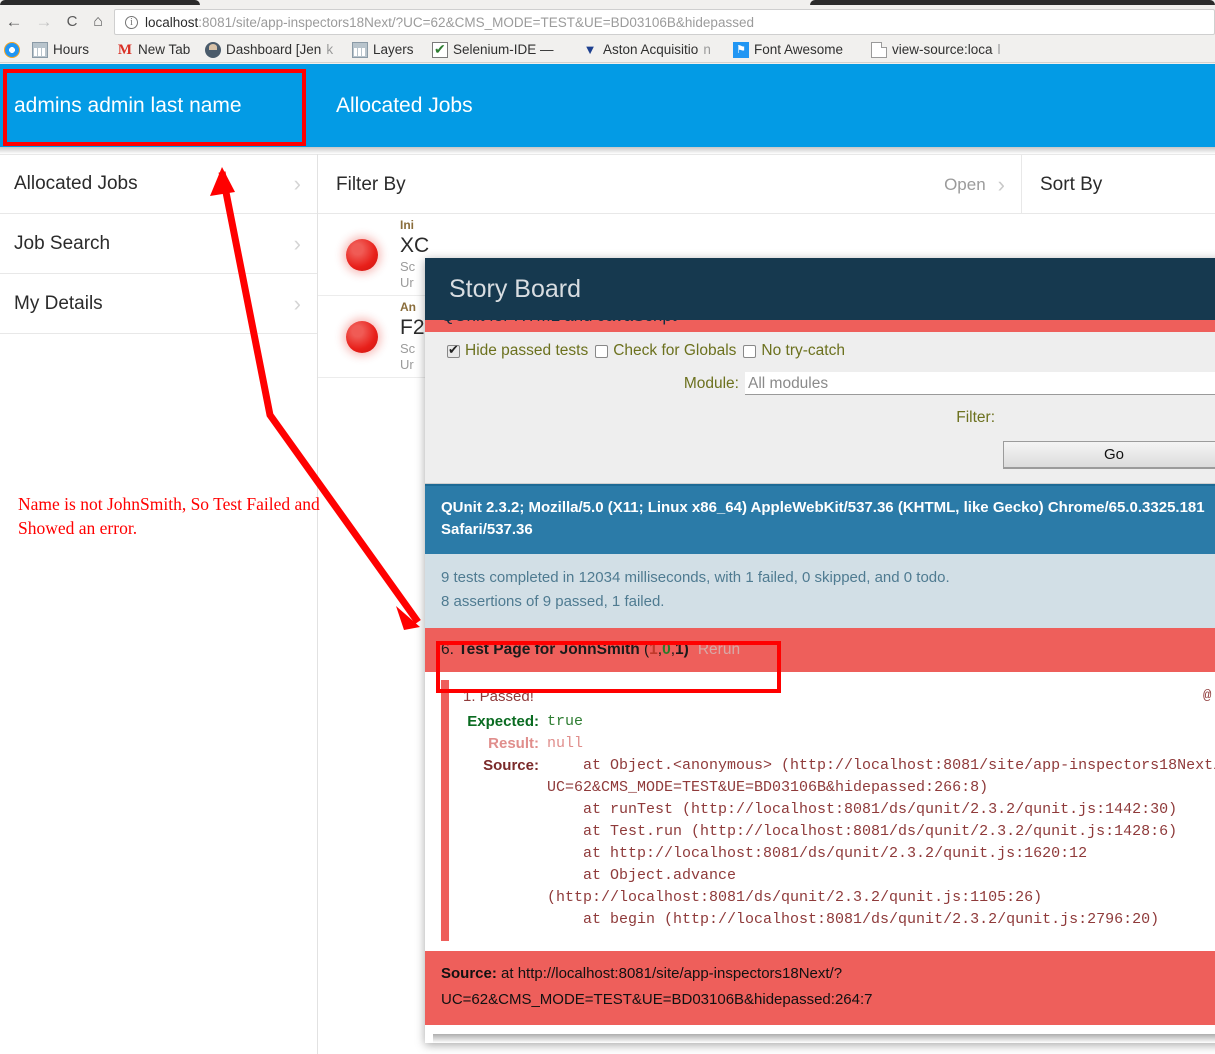 Image resolution: width=1215 pixels, height=1054 pixels. What do you see at coordinates (58, 303) in the screenshot?
I see `sidebar-item-label: My Details` at bounding box center [58, 303].